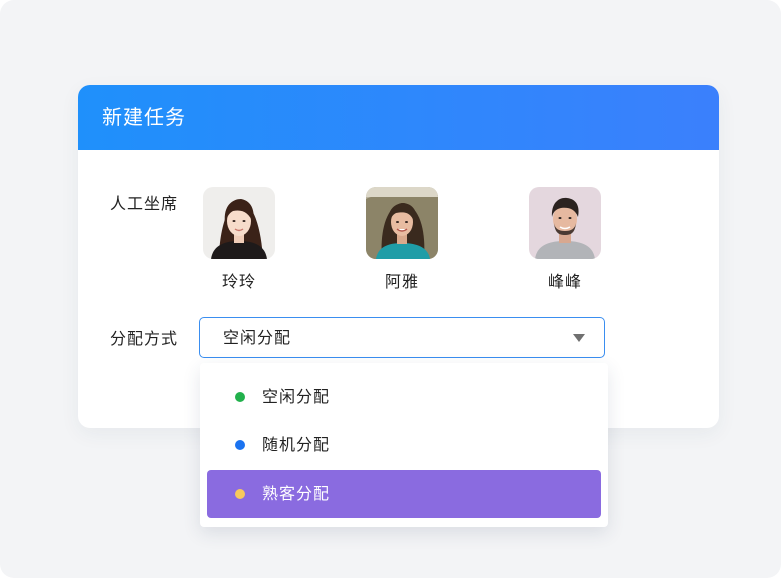 This screenshot has width=781, height=578. Describe the element at coordinates (144, 117) in the screenshot. I see `dialog-title: 新建任务` at that location.